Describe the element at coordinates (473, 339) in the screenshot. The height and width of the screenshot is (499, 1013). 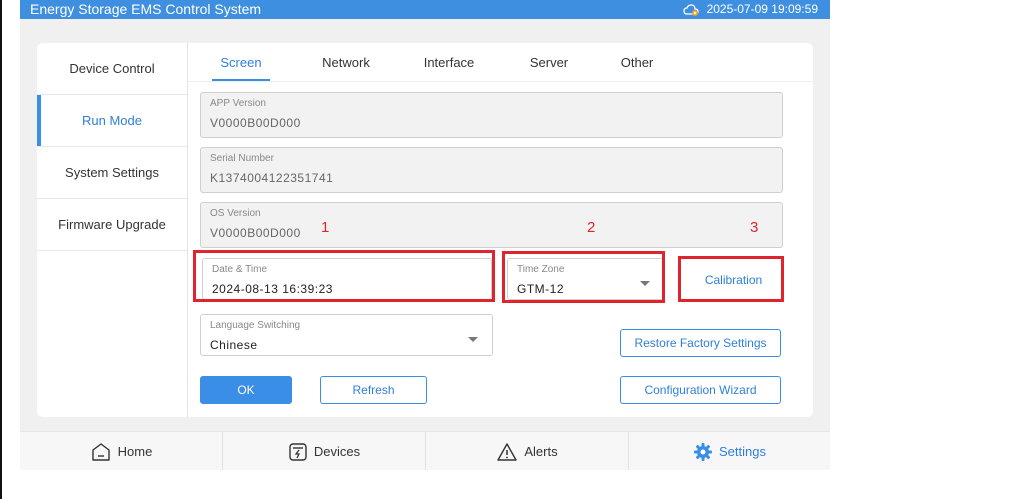
I see `chevron-down-icon` at that location.